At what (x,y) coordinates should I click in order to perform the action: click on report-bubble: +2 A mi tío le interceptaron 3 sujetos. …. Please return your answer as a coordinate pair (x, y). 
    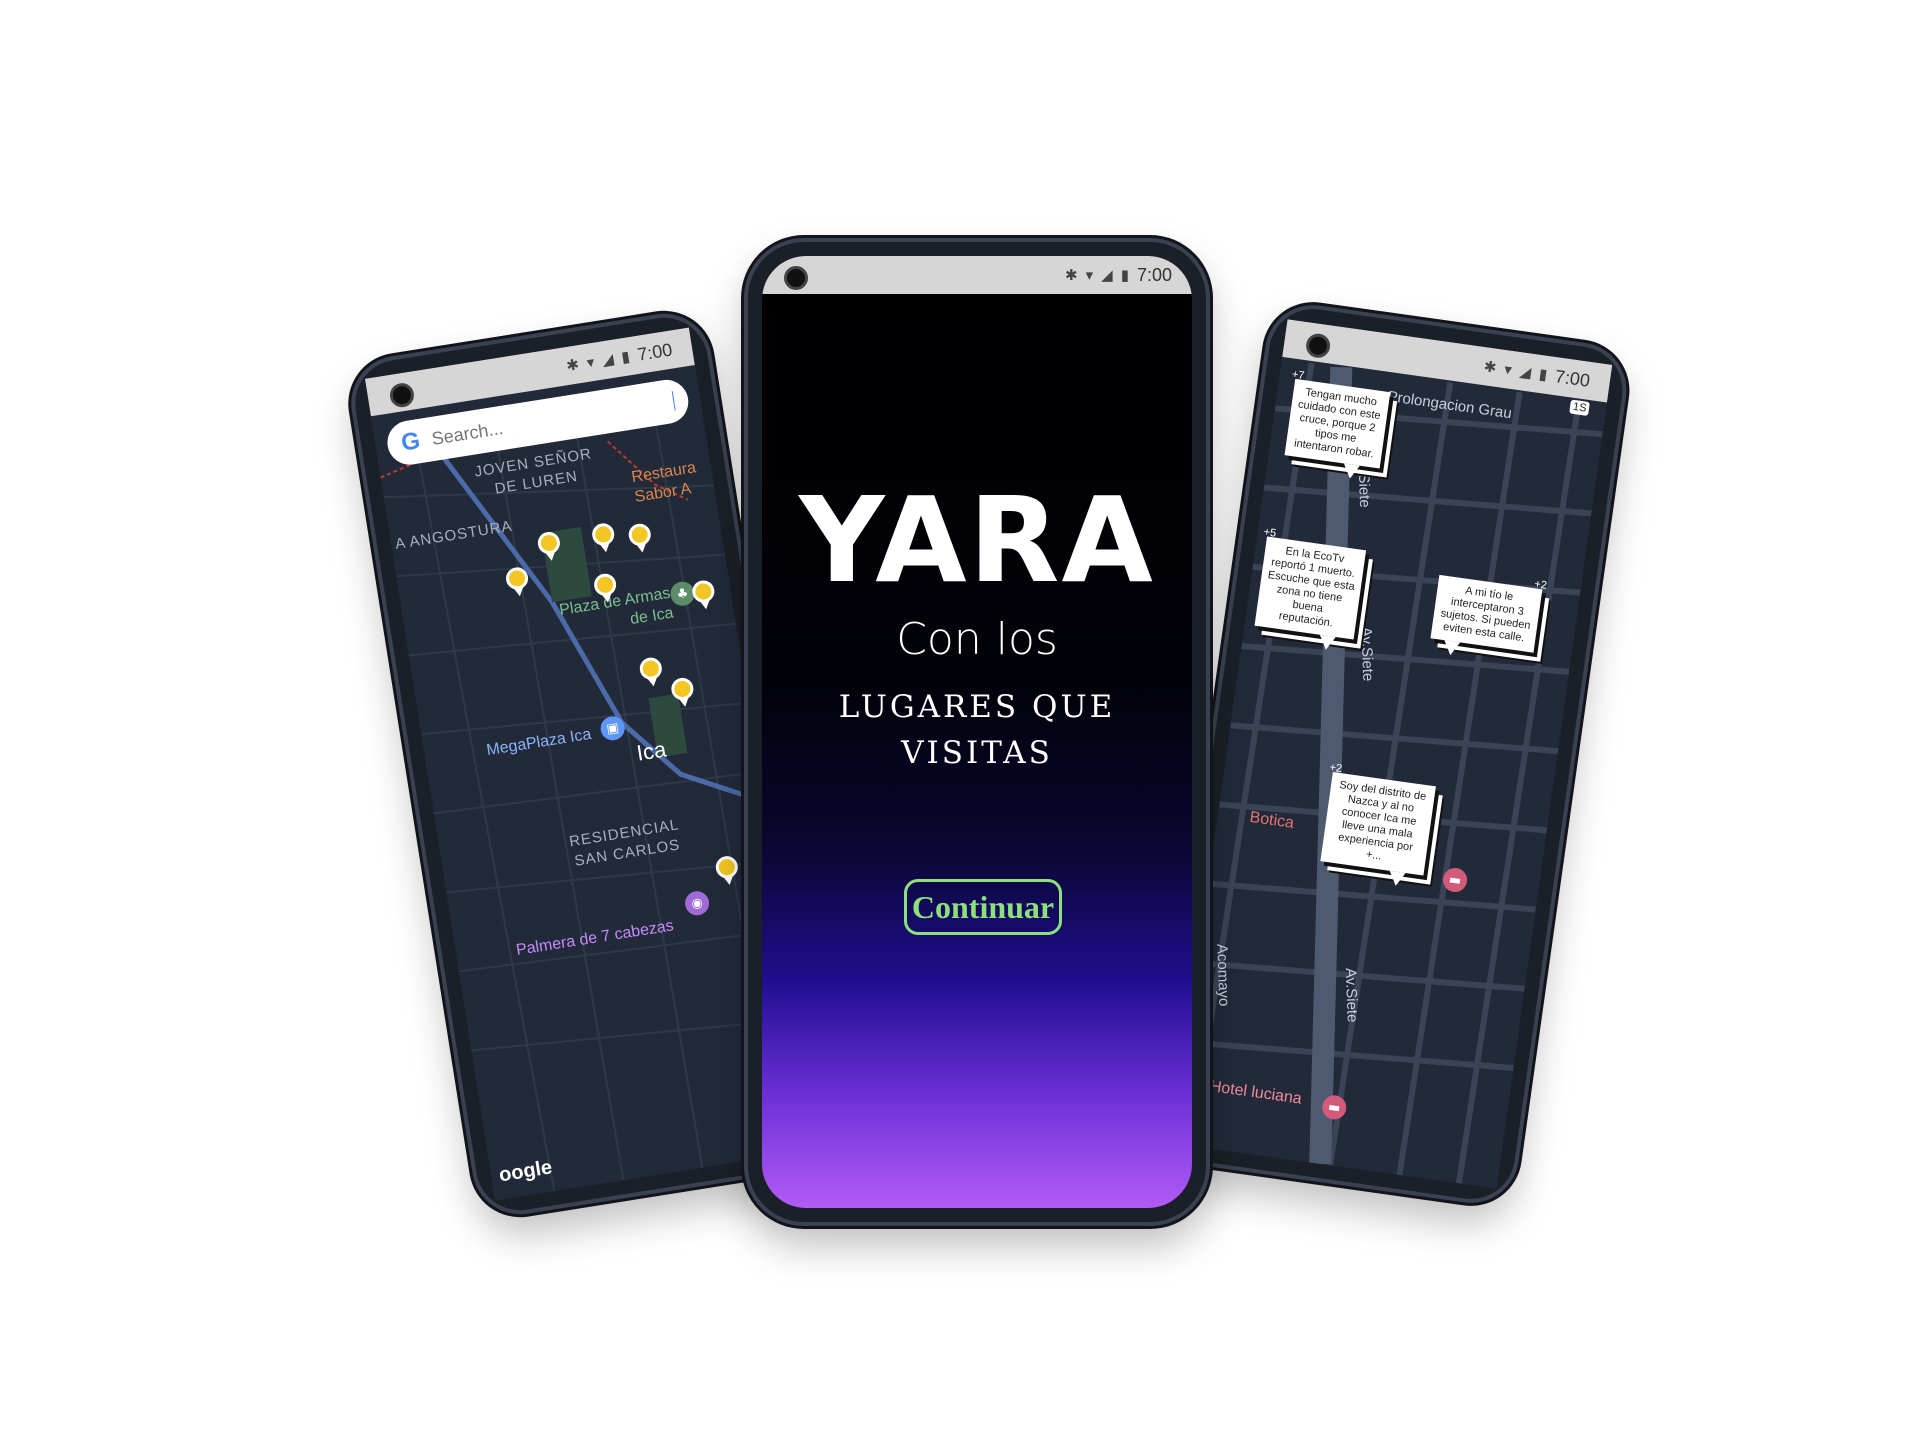
    Looking at the image, I should click on (1489, 615).